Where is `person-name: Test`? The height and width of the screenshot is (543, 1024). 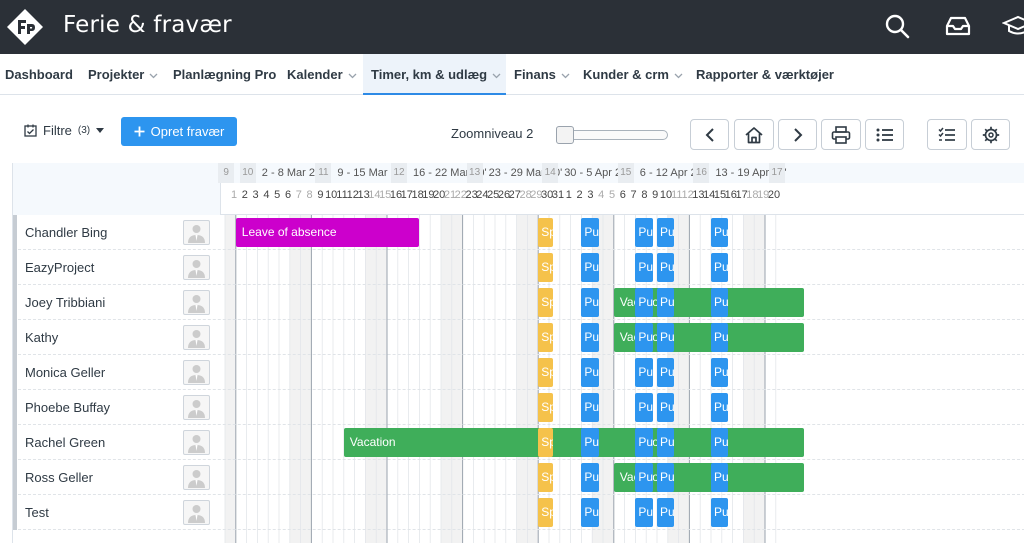 person-name: Test is located at coordinates (37, 512).